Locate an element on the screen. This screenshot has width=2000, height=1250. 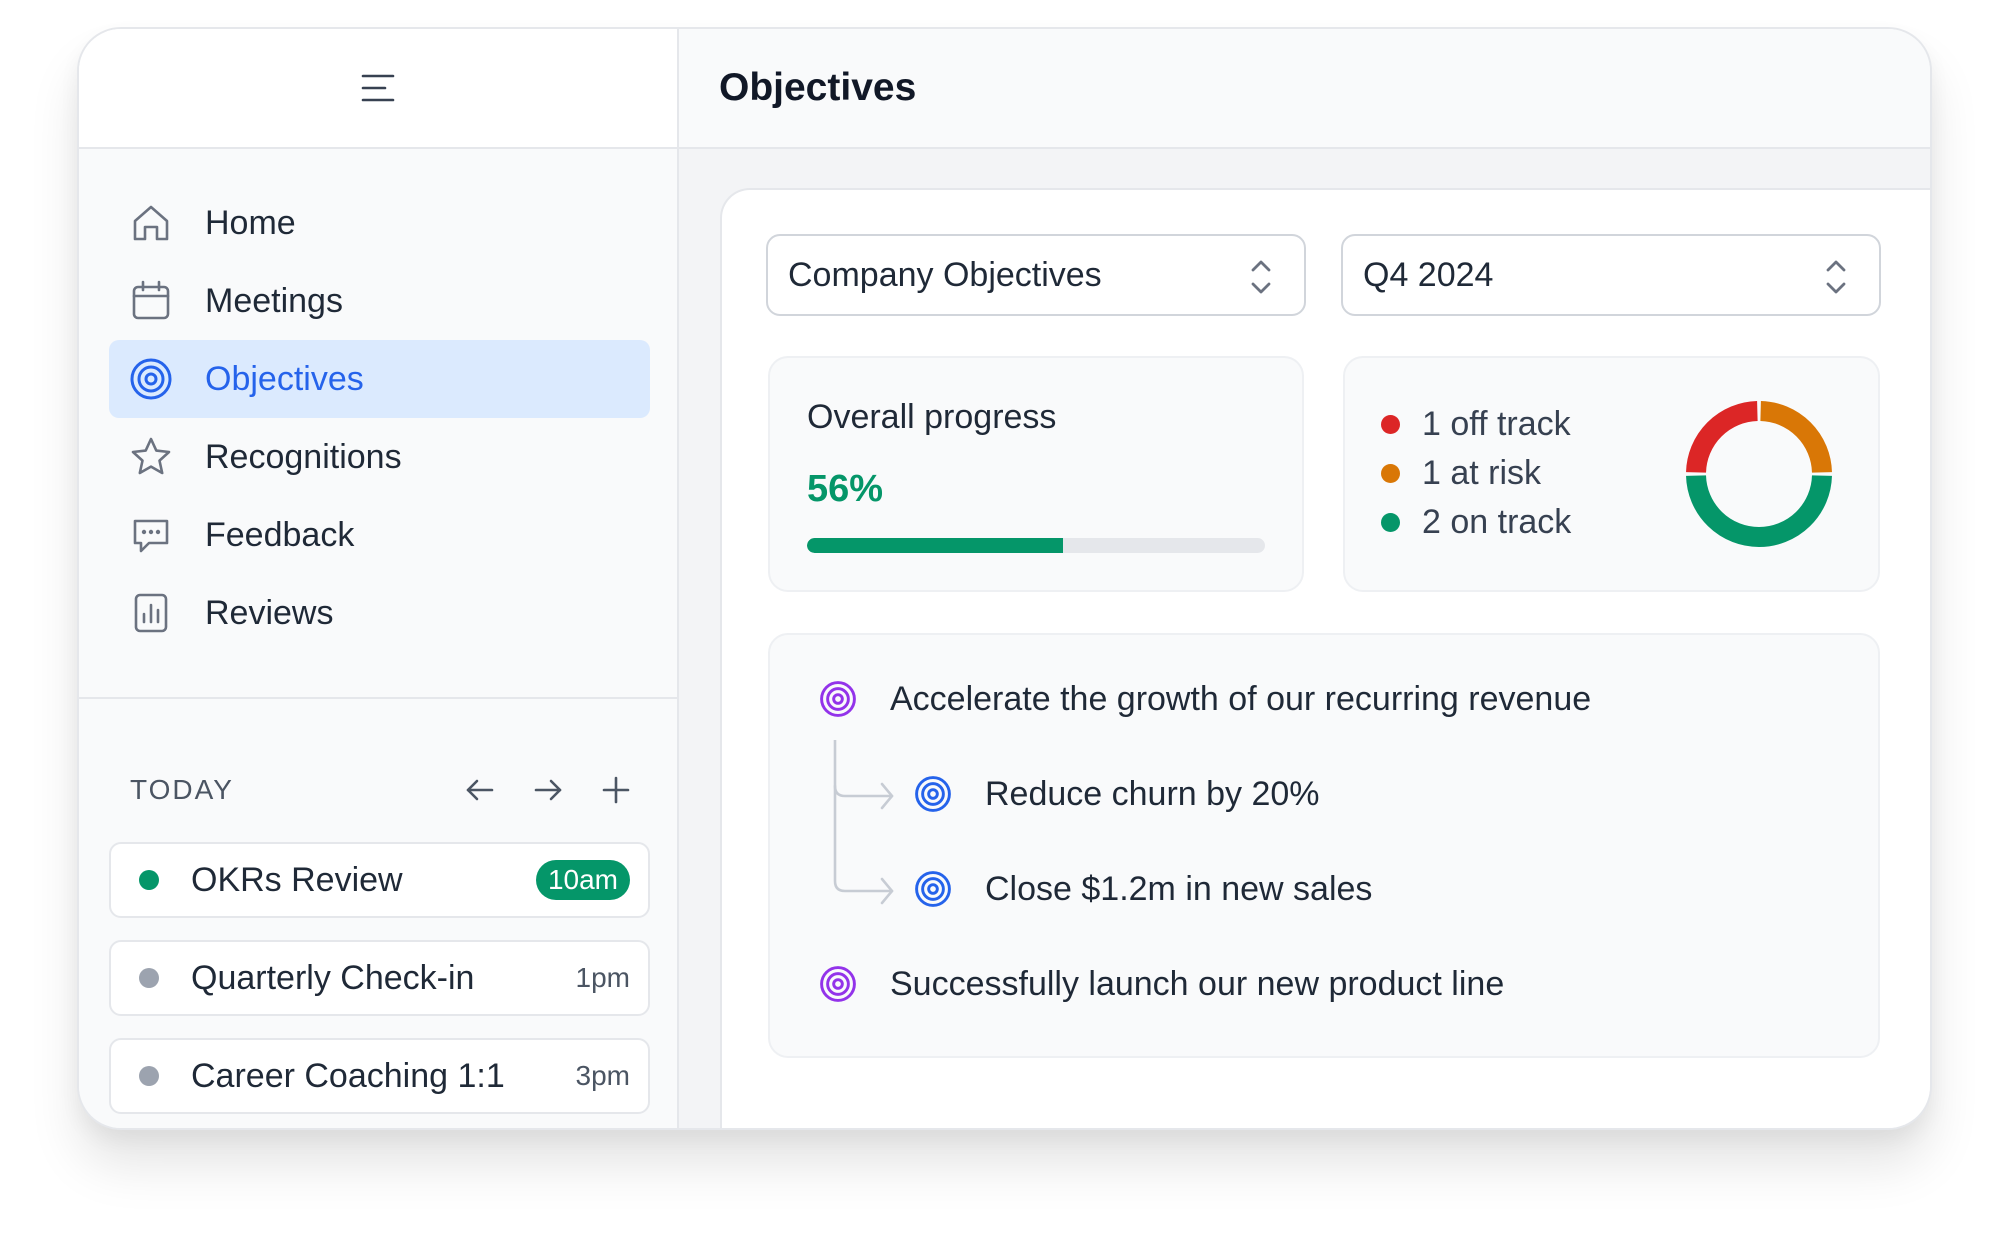
legend-item-on-track: 2 on track is located at coordinates (1476, 522).